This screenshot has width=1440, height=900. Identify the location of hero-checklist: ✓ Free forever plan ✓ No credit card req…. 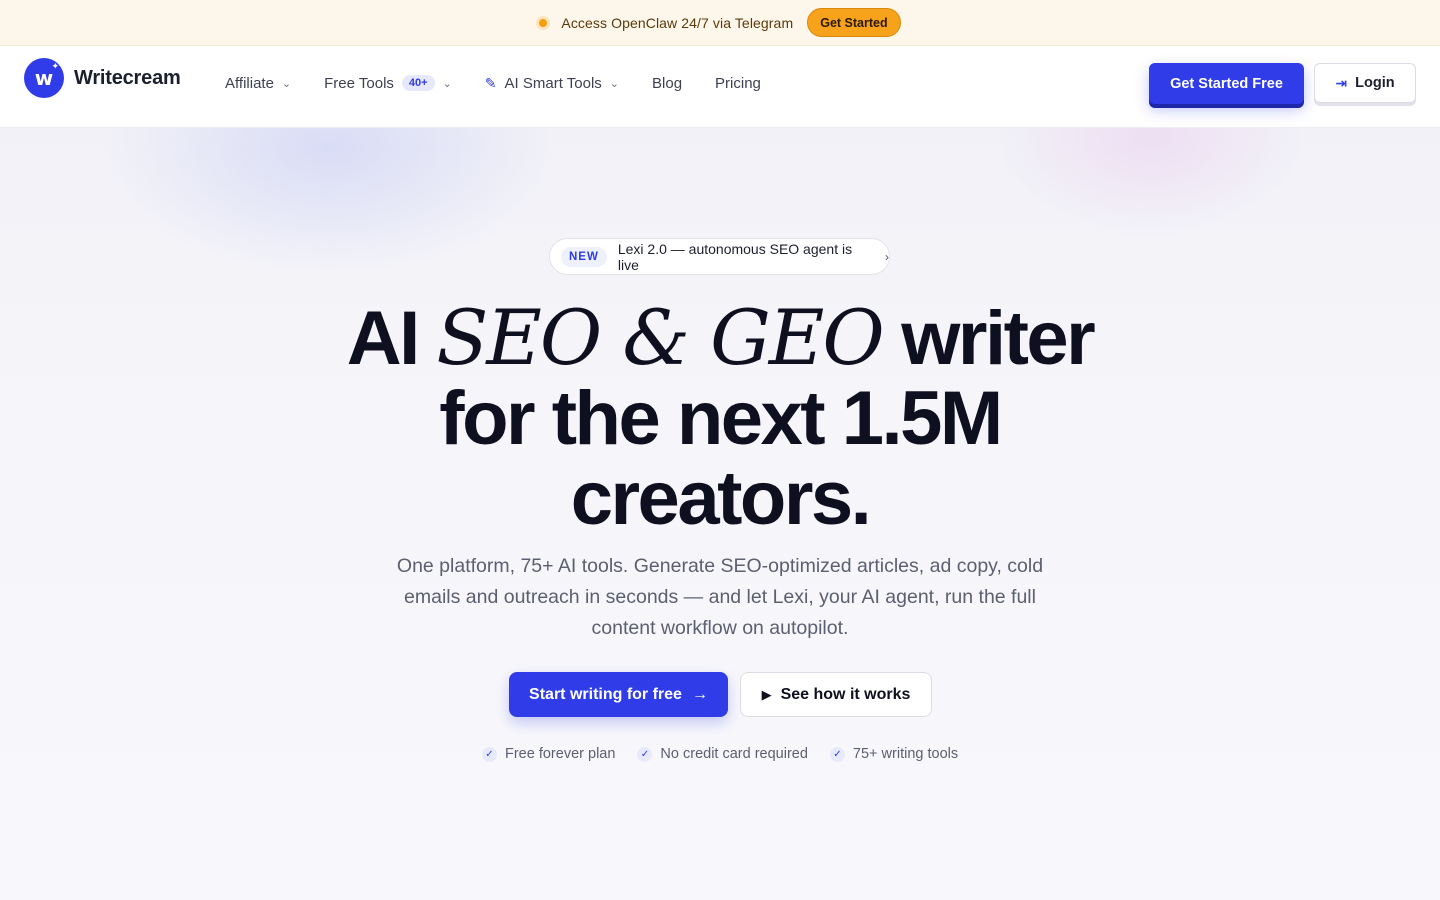
(720, 754).